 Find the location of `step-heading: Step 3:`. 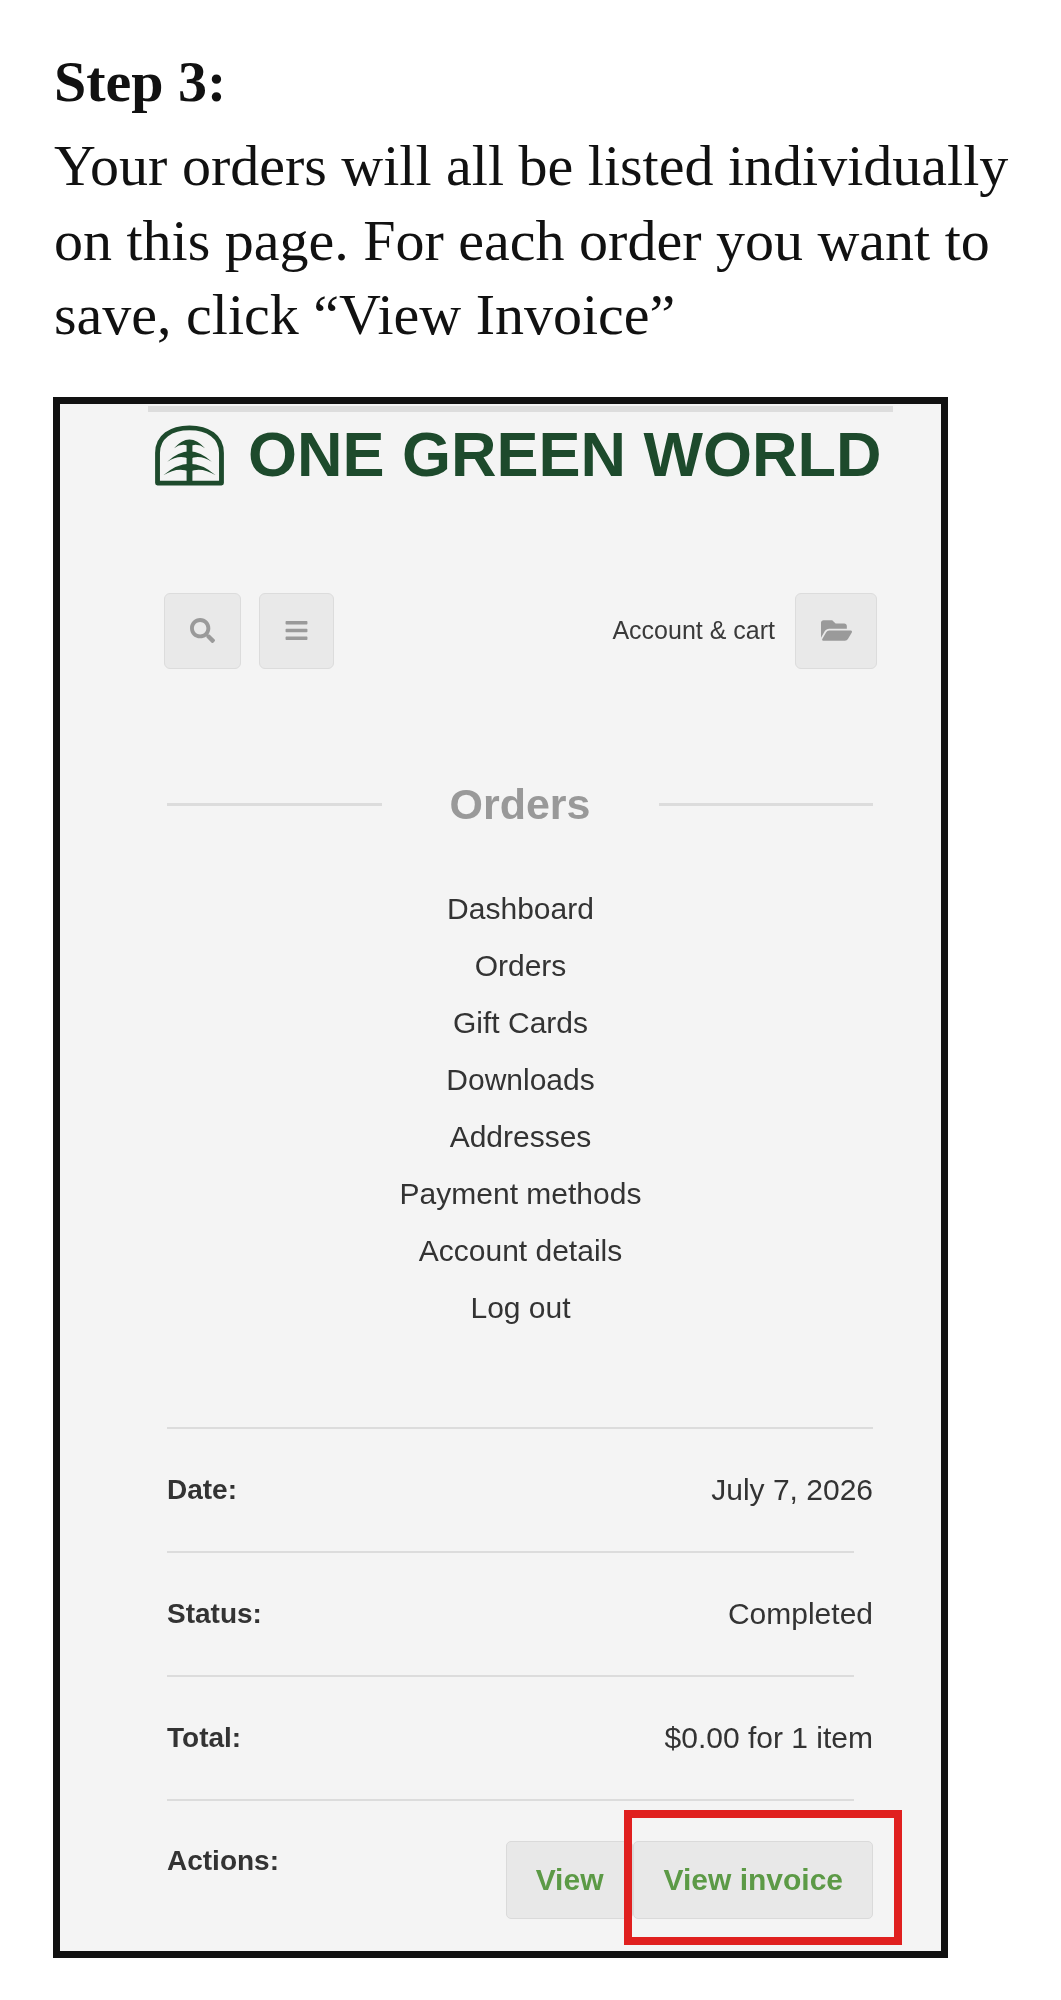

step-heading: Step 3: is located at coordinates (140, 82).